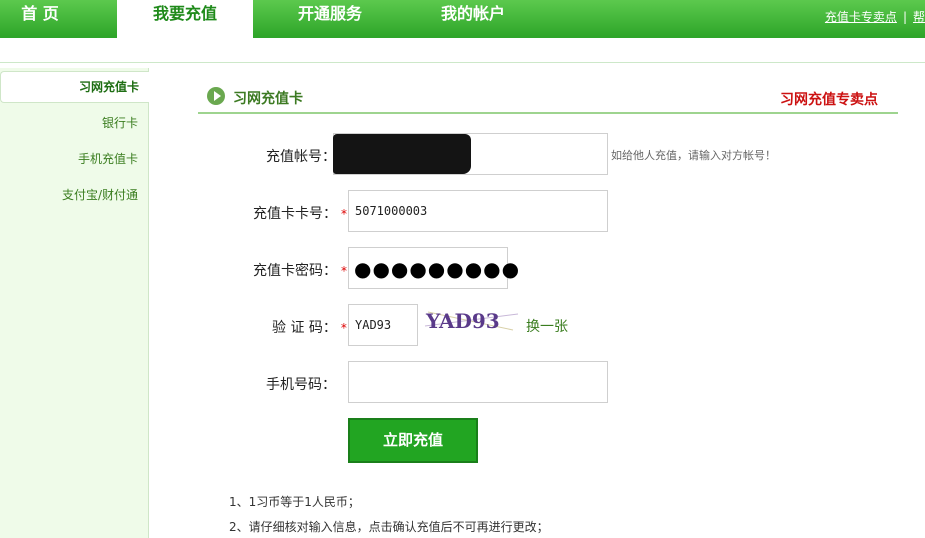 The height and width of the screenshot is (538, 925). What do you see at coordinates (478, 211) in the screenshot?
I see `card-number-input: 5071000003` at bounding box center [478, 211].